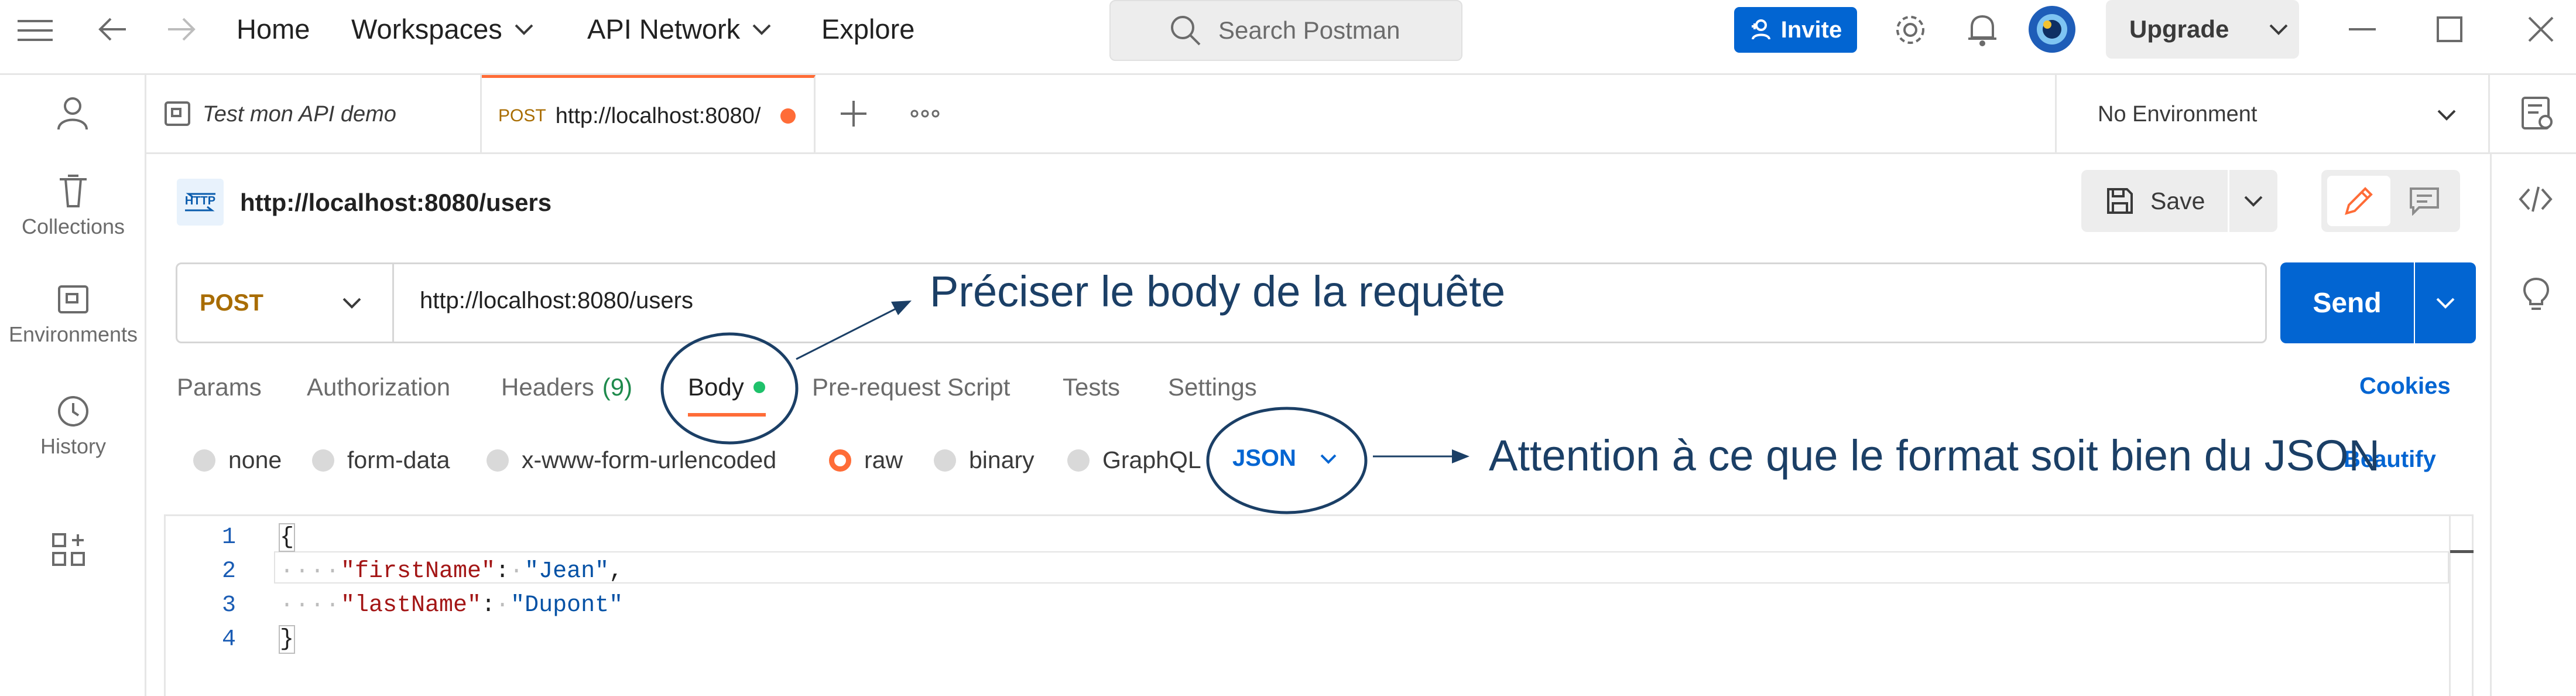 This screenshot has width=2576, height=696. Describe the element at coordinates (901, 308) in the screenshot. I see `annotation-arrowhead-body` at that location.